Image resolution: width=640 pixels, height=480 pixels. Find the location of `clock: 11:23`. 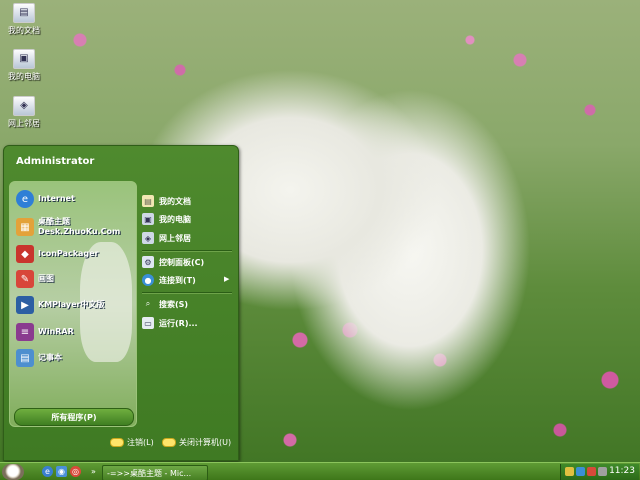

clock: 11:23 is located at coordinates (622, 471).